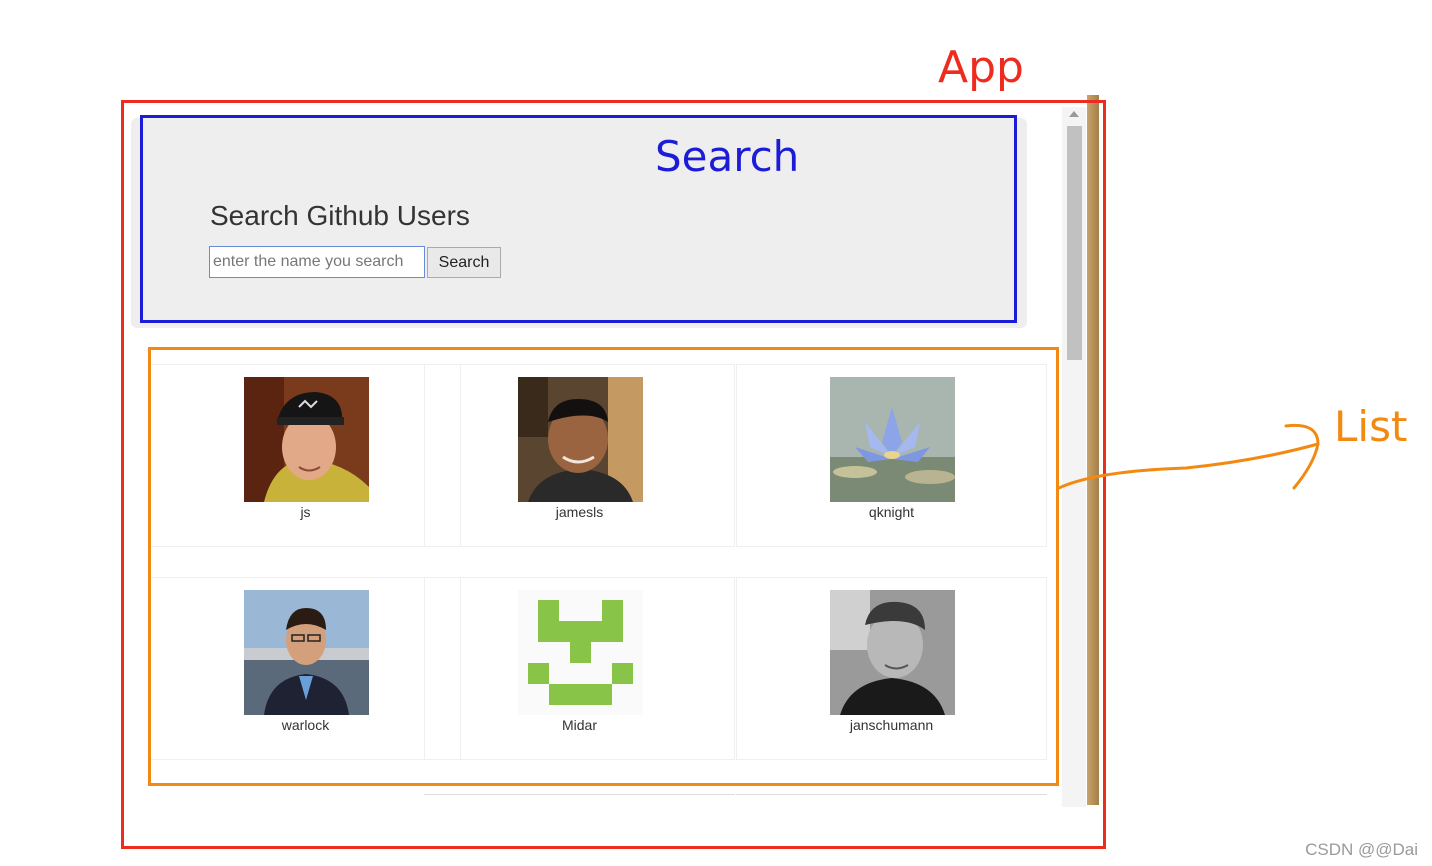  Describe the element at coordinates (1188, 456) in the screenshot. I see `list-arrow-icon` at that location.